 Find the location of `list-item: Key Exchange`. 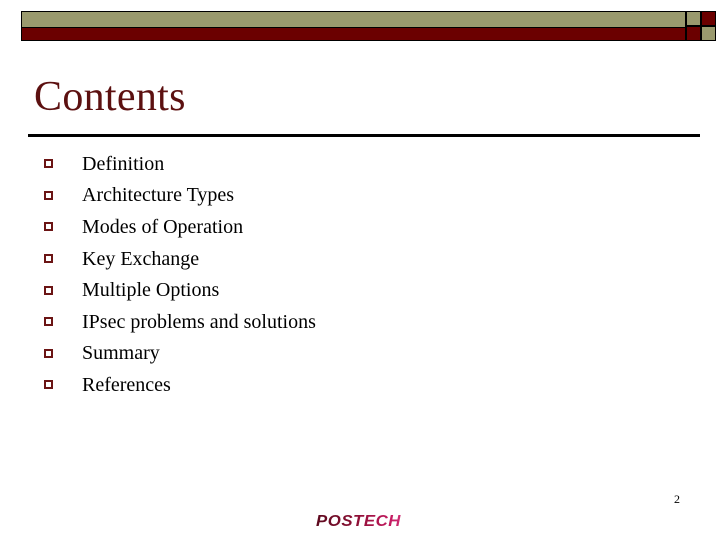

list-item: Key Exchange is located at coordinates (364, 259).